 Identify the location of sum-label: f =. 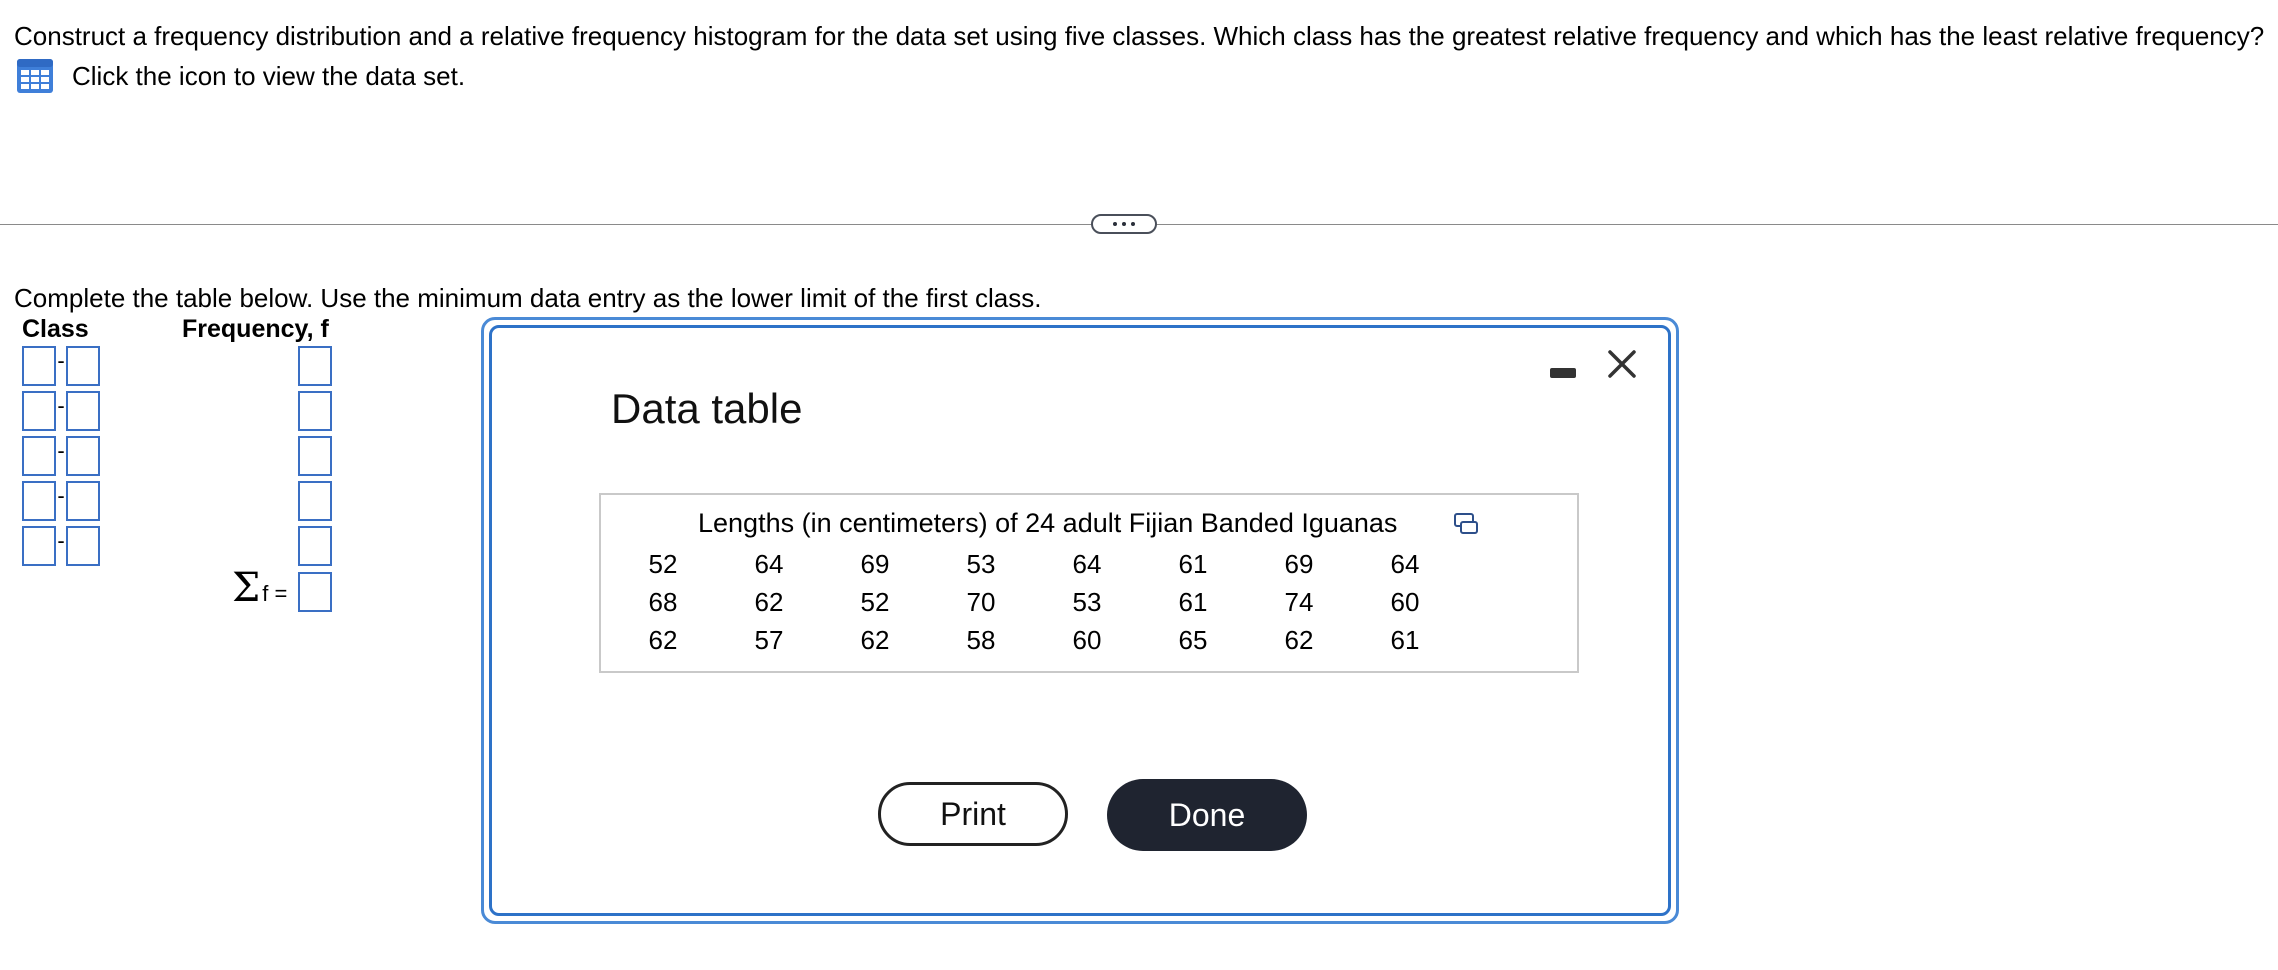
(275, 593).